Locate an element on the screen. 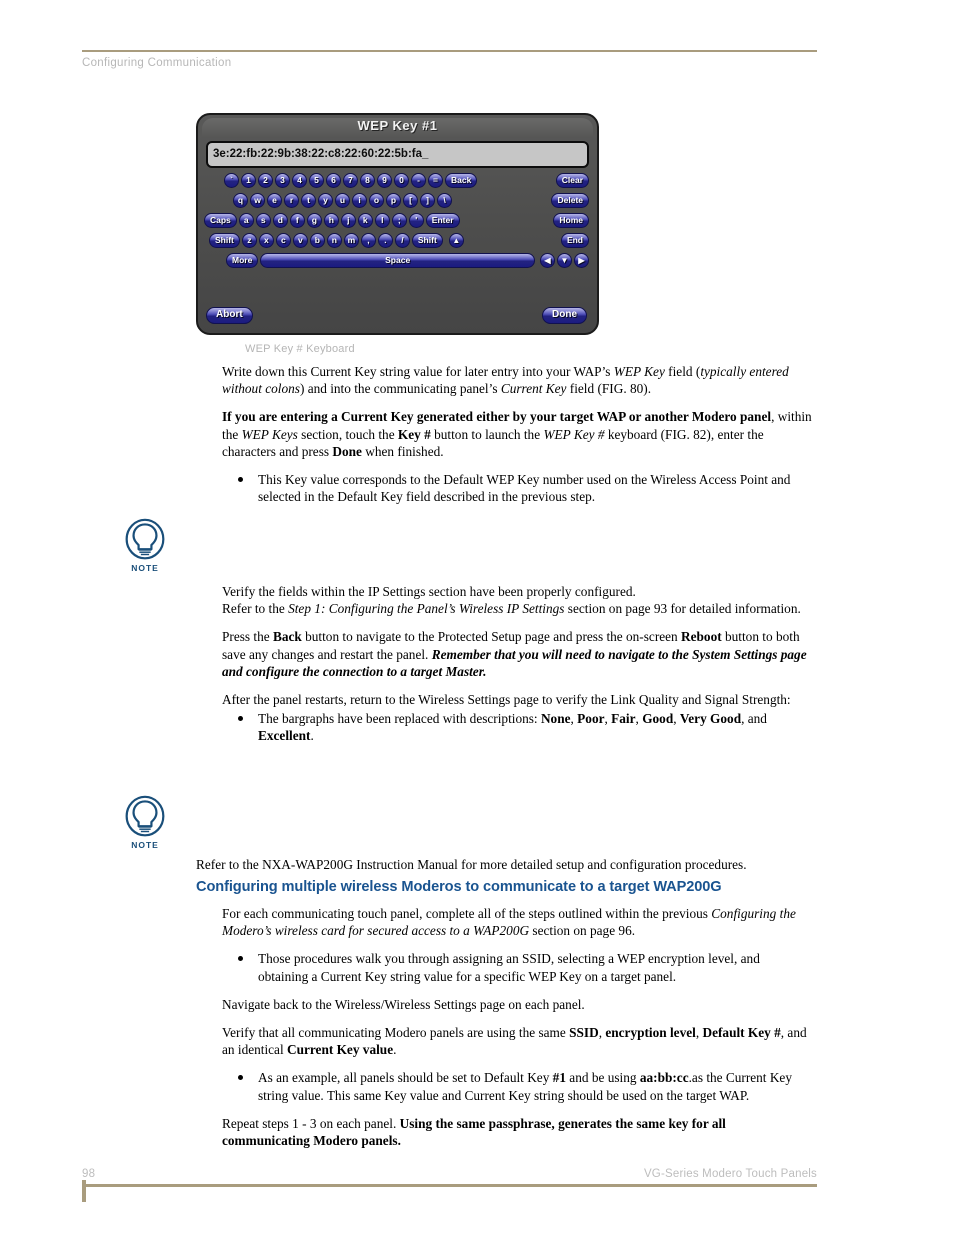  key-h: h is located at coordinates (331, 220).